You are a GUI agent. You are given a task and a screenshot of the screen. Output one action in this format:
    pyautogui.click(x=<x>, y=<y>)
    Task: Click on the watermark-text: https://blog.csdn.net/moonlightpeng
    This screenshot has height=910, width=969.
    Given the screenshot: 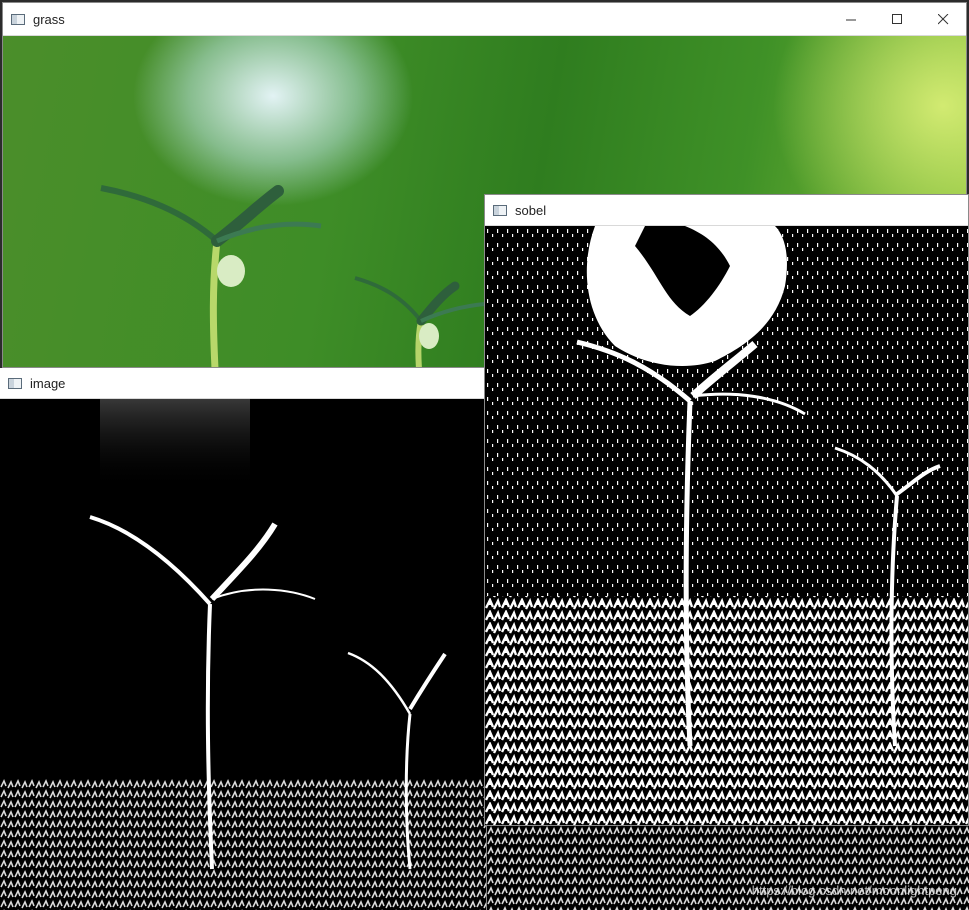 What is the action you would take?
    pyautogui.click(x=854, y=890)
    